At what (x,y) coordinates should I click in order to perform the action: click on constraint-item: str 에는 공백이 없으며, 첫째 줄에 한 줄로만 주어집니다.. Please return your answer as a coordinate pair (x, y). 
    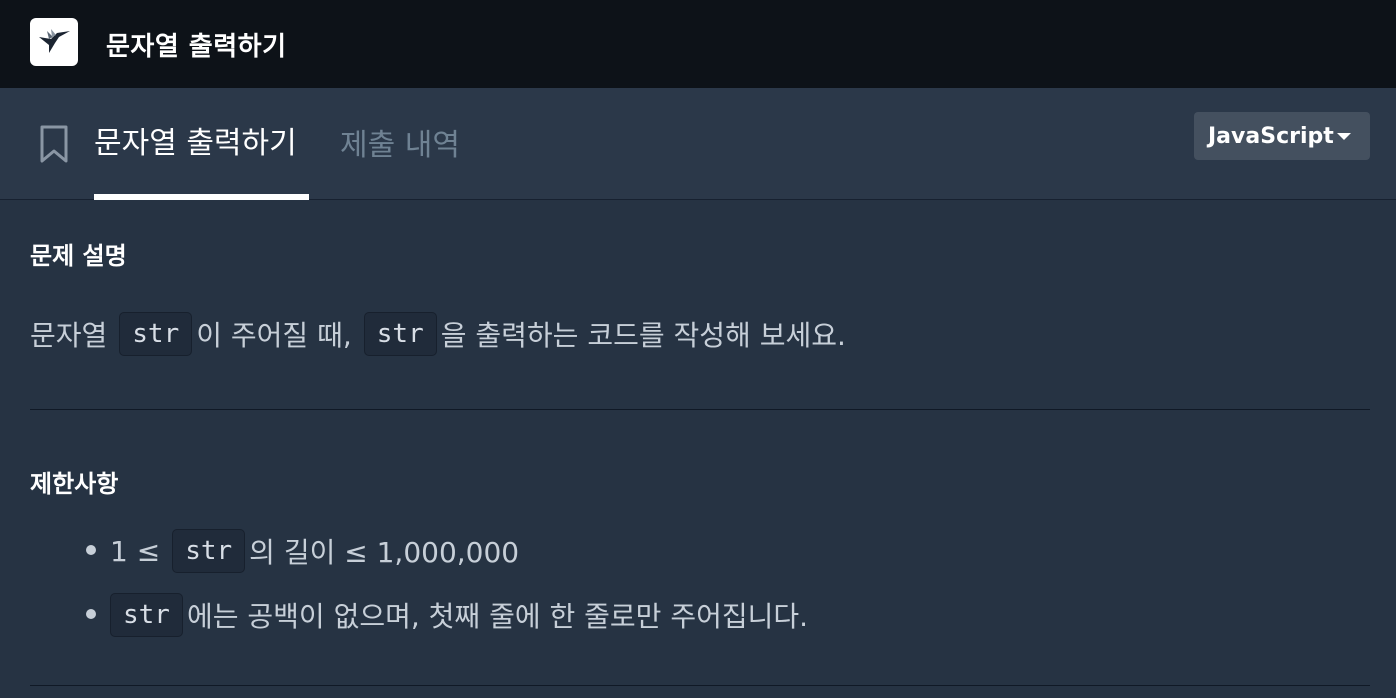
    Looking at the image, I should click on (459, 615).